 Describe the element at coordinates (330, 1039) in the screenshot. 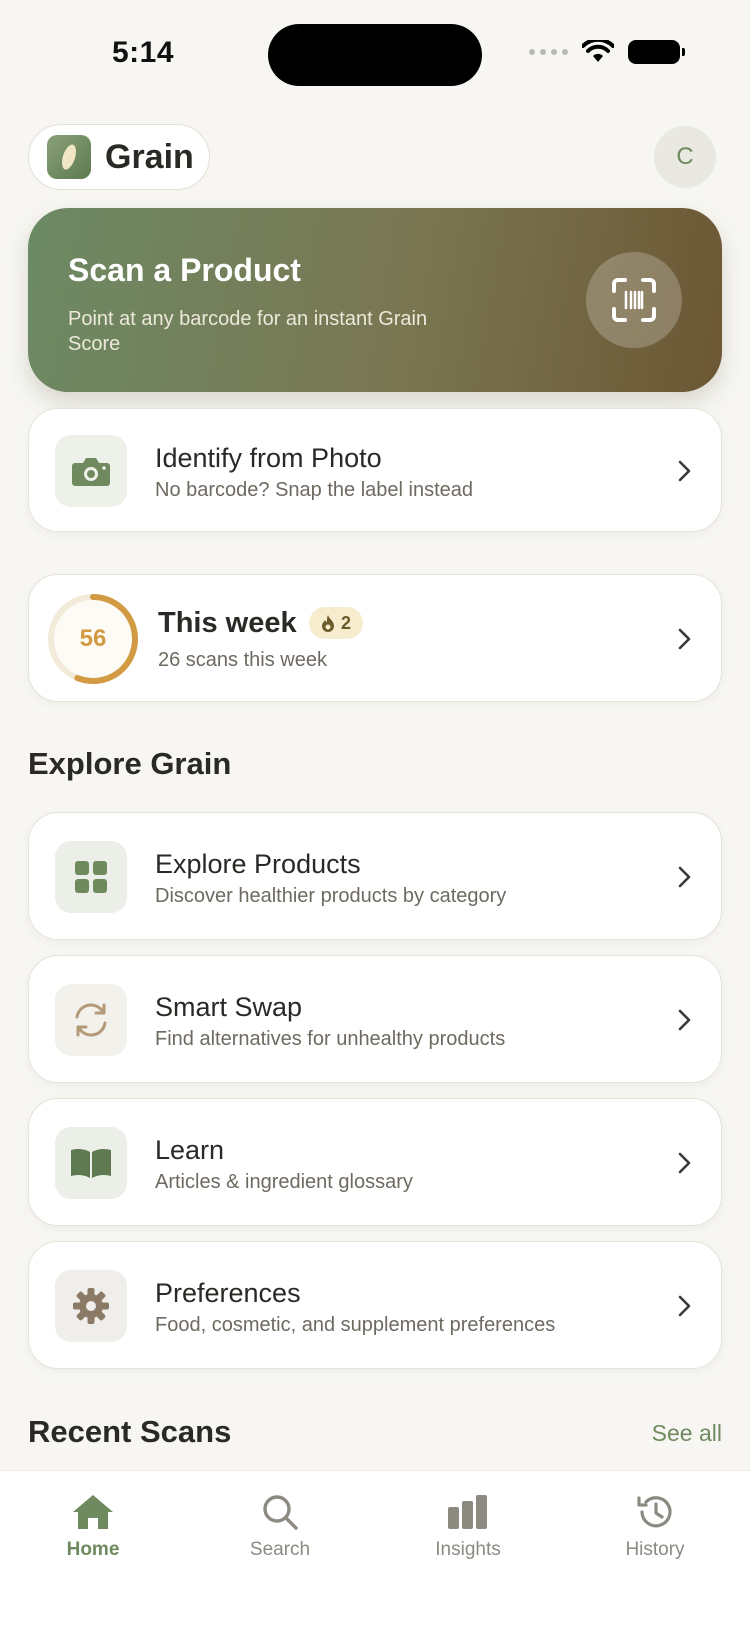

I see `explore-item-subtitle: Find alternatives for unhealthy products` at that location.